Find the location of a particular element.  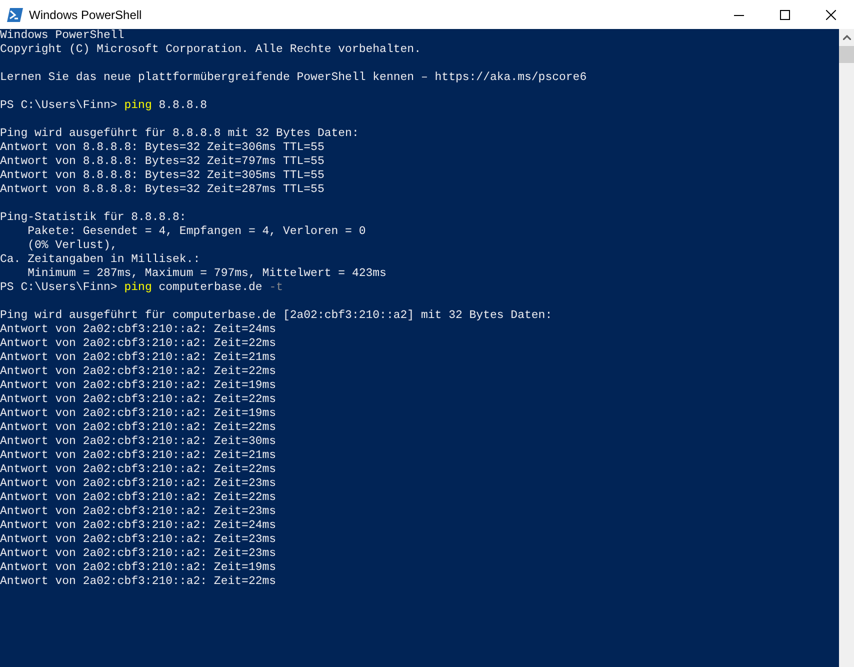

console-output-line: Lernen Sie das neue plattformübergreifende PowerShell kennen – https://aka.ms/pscore6 is located at coordinates (293, 77).